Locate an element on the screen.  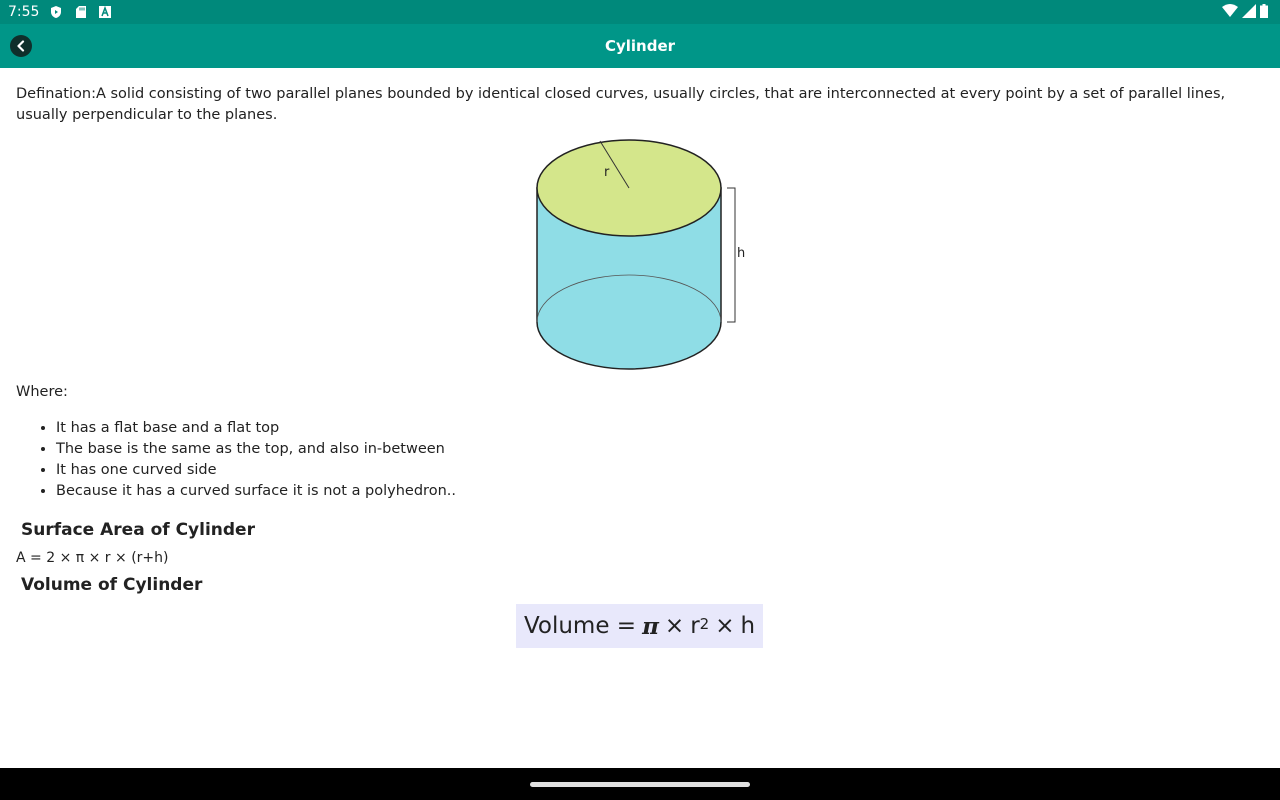
volume-formula-r: r is located at coordinates (695, 626).